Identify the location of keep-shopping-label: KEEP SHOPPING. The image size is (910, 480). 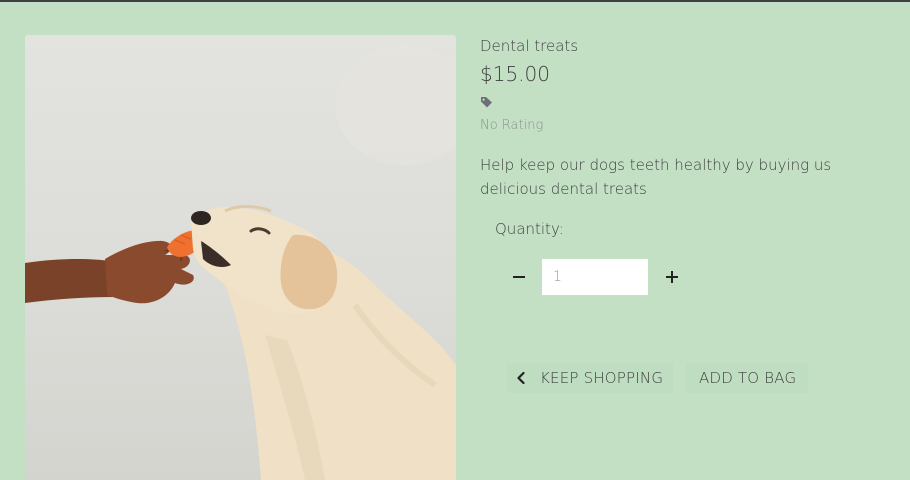
(602, 378).